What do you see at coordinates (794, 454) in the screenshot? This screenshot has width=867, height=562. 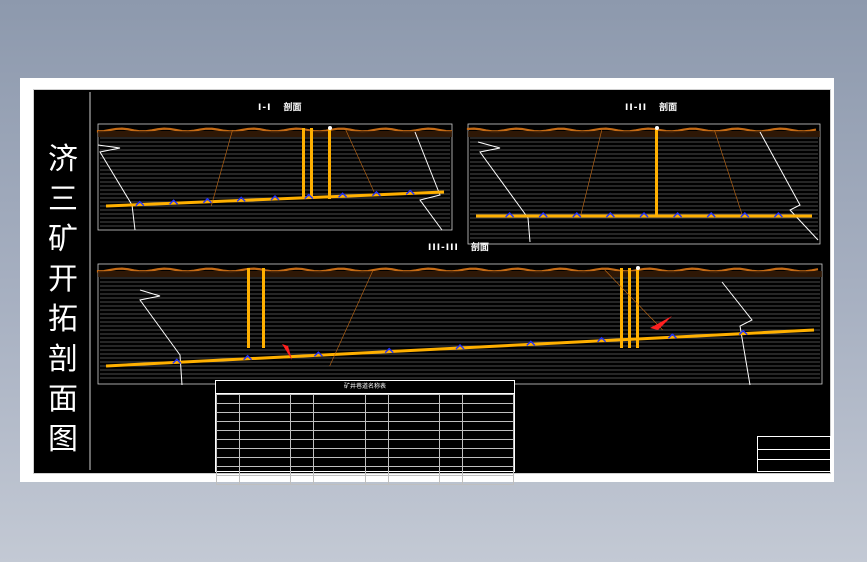 I see `title-block` at bounding box center [794, 454].